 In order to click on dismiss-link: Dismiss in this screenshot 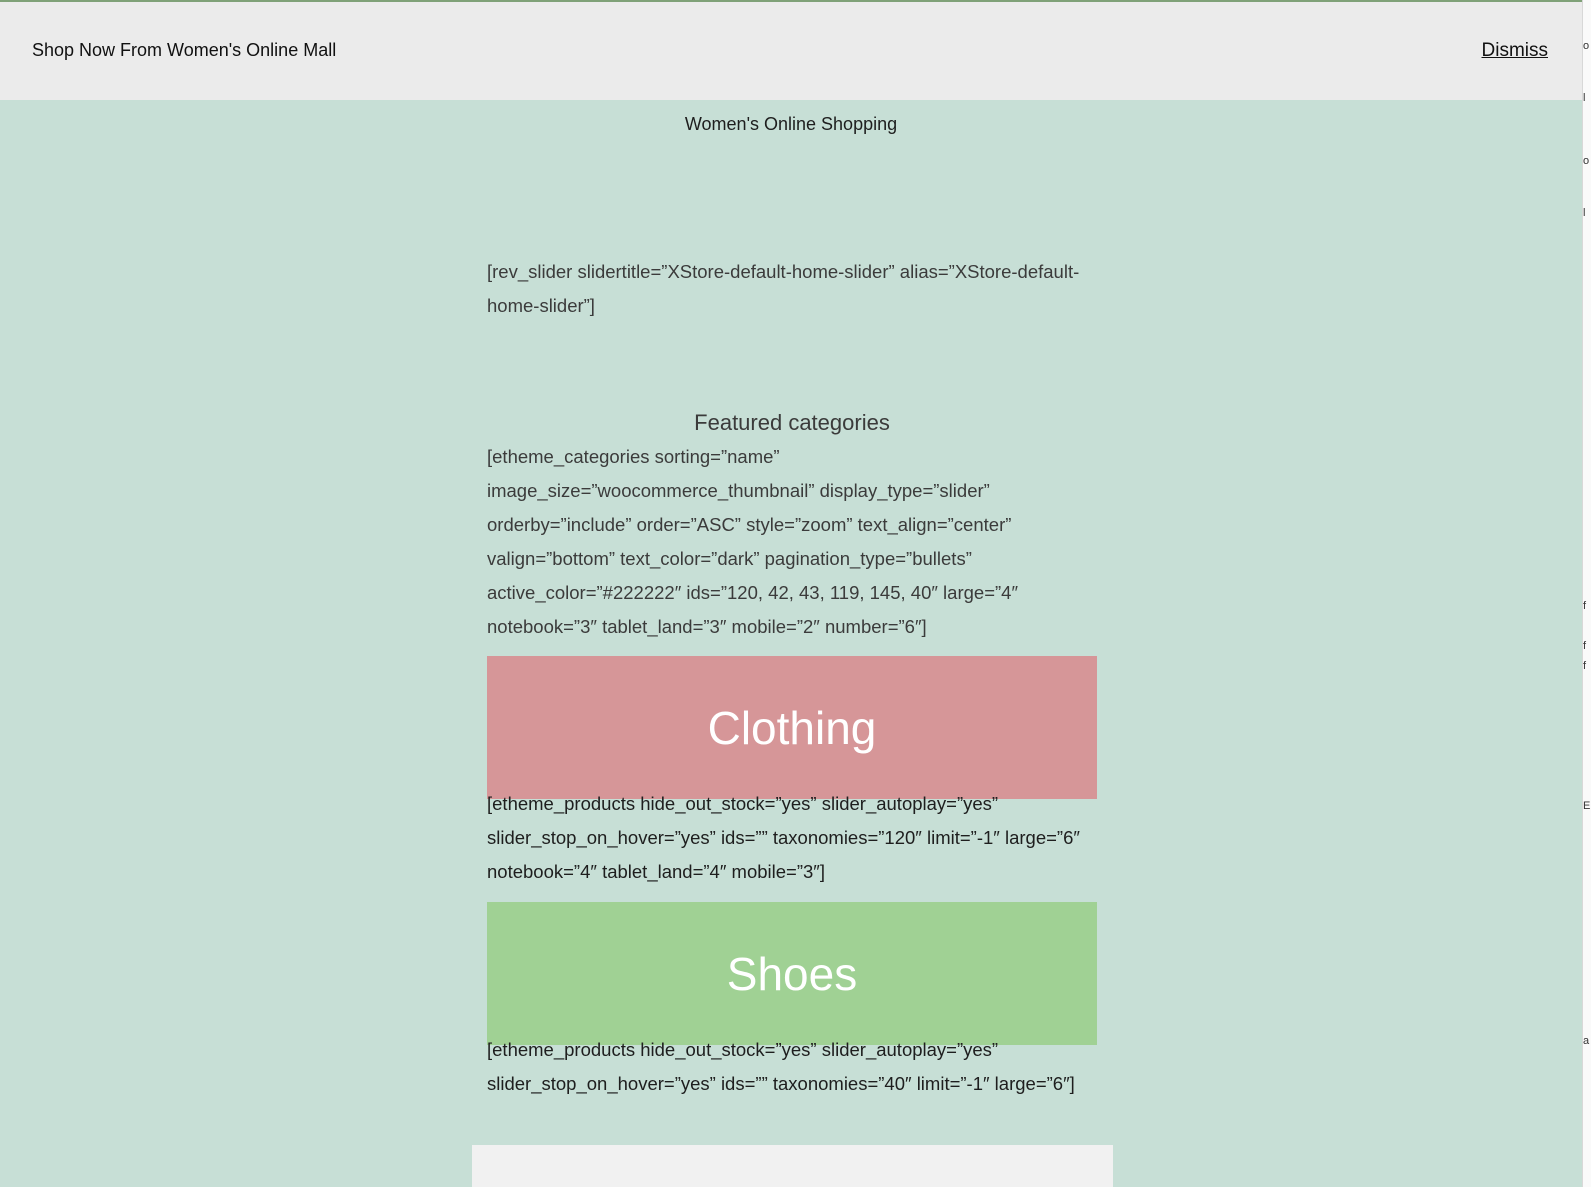, I will do `click(1515, 51)`.